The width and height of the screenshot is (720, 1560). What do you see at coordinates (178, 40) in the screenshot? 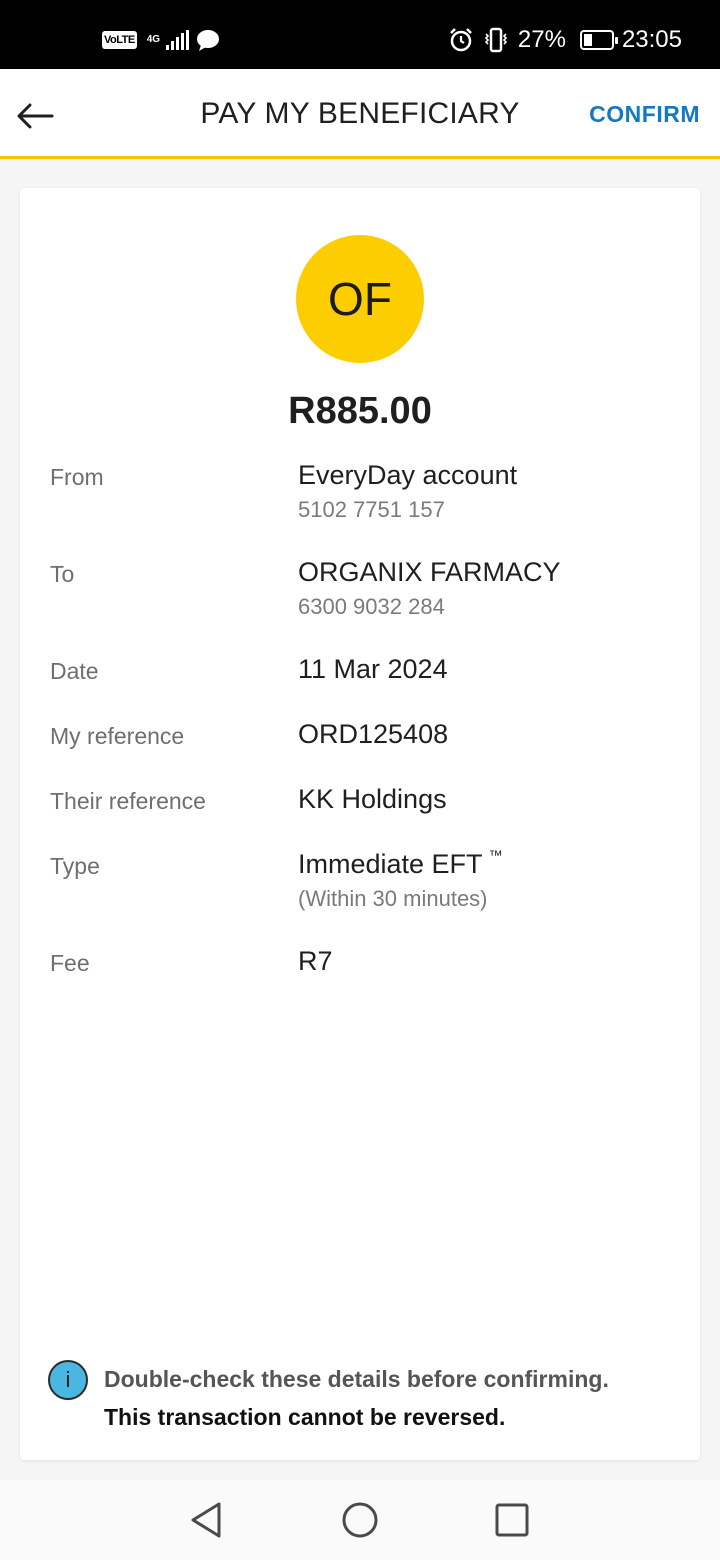
I see `signal-icon` at bounding box center [178, 40].